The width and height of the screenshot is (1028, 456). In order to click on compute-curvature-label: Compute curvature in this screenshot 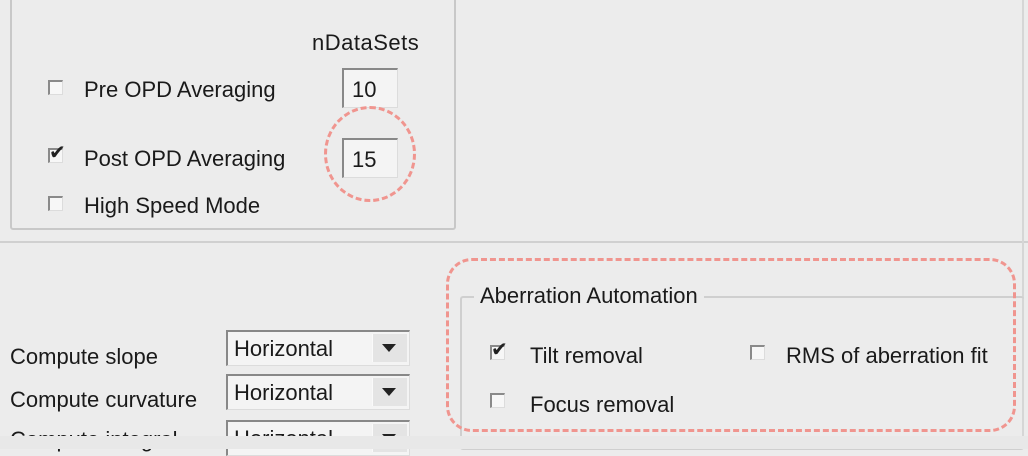, I will do `click(104, 399)`.